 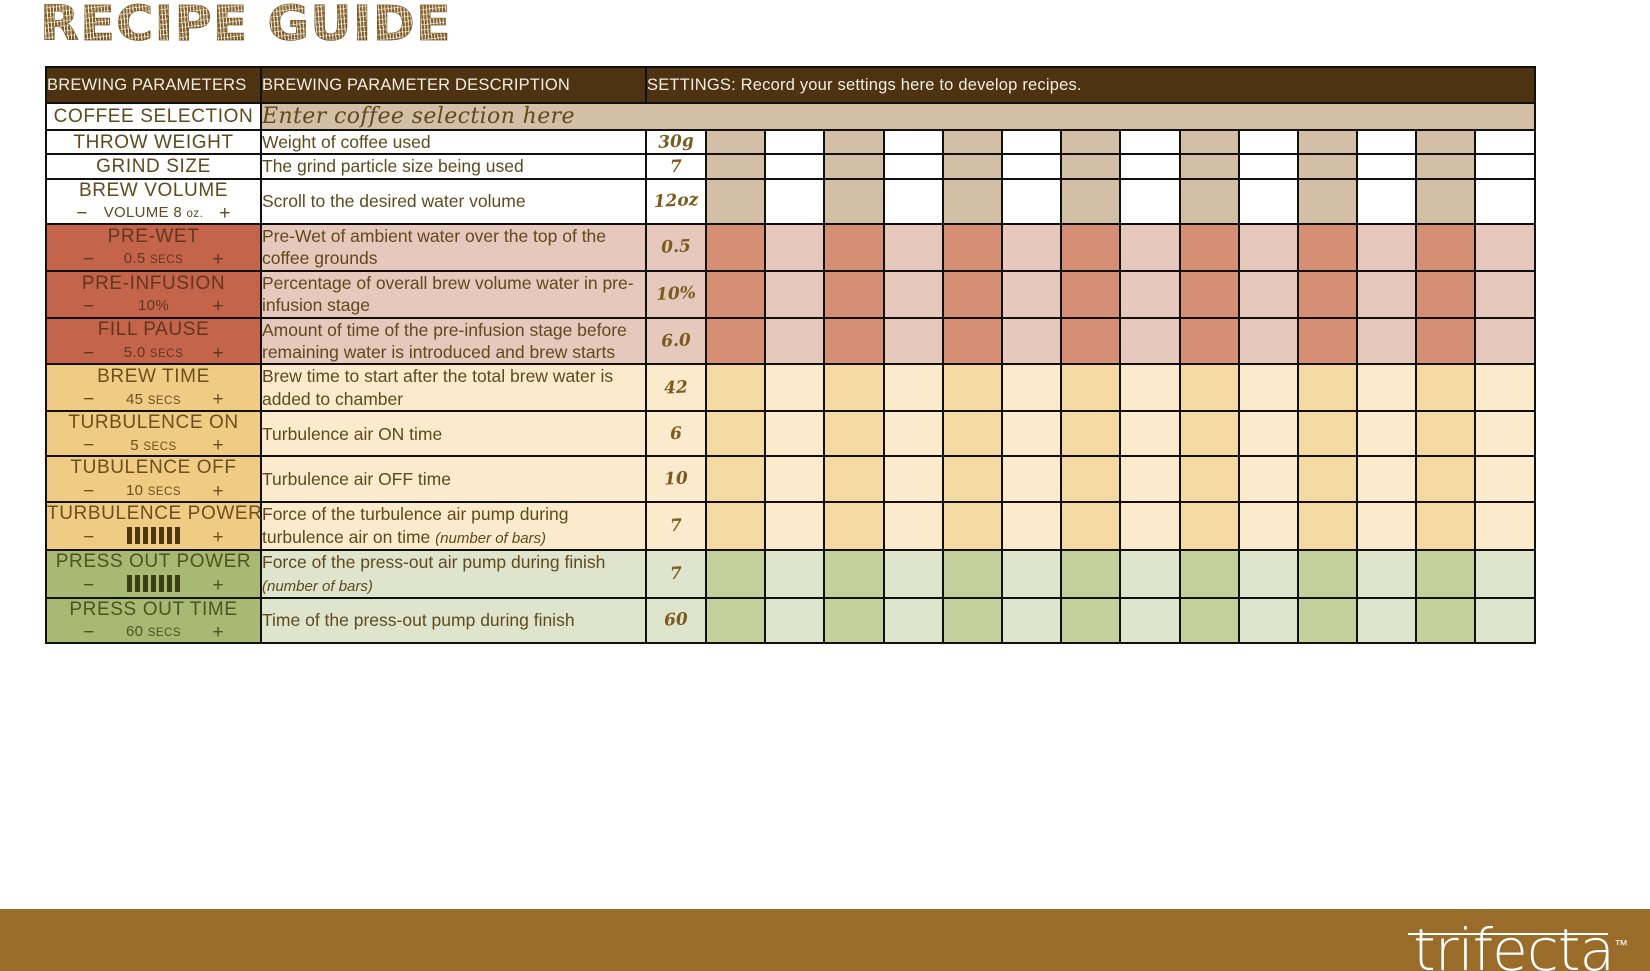 I want to click on handwritten-value-cell: 12oz, so click(x=676, y=201).